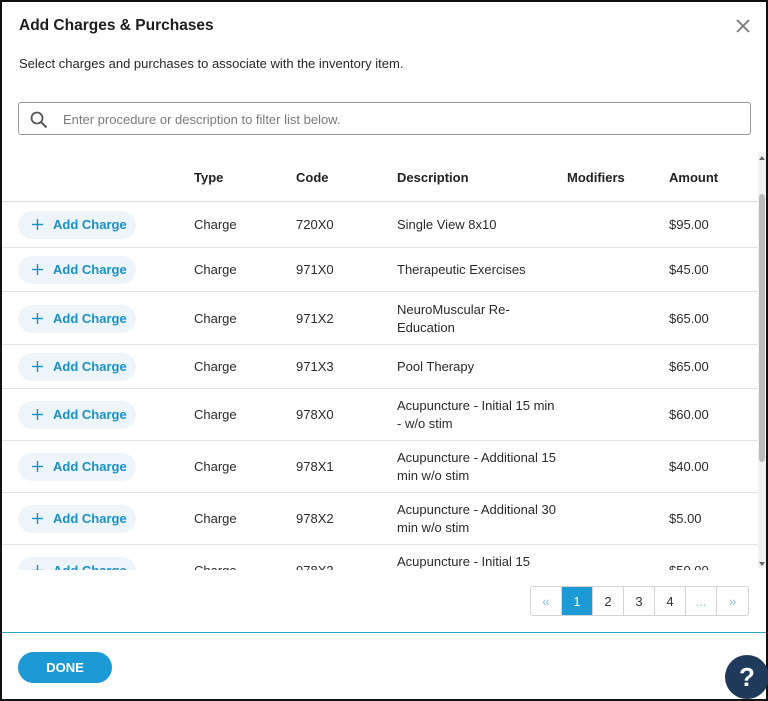 This screenshot has height=701, width=768. What do you see at coordinates (312, 177) in the screenshot?
I see `header-code: Code` at bounding box center [312, 177].